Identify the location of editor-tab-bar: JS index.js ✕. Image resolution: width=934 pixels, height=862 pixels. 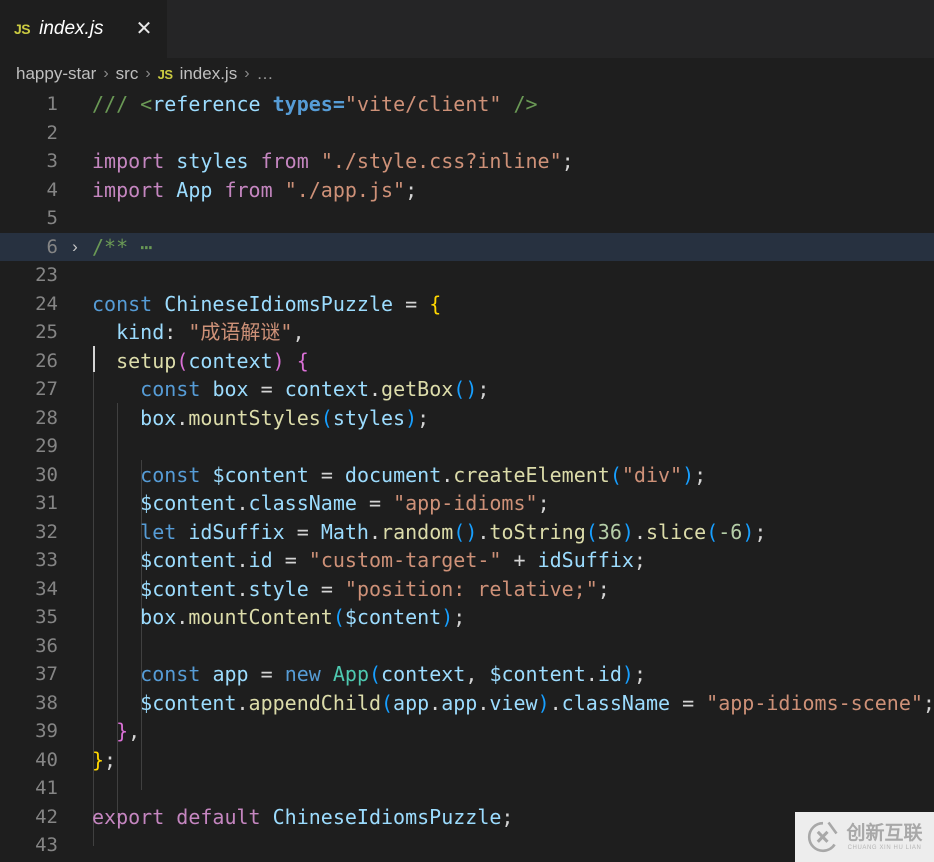
(467, 29).